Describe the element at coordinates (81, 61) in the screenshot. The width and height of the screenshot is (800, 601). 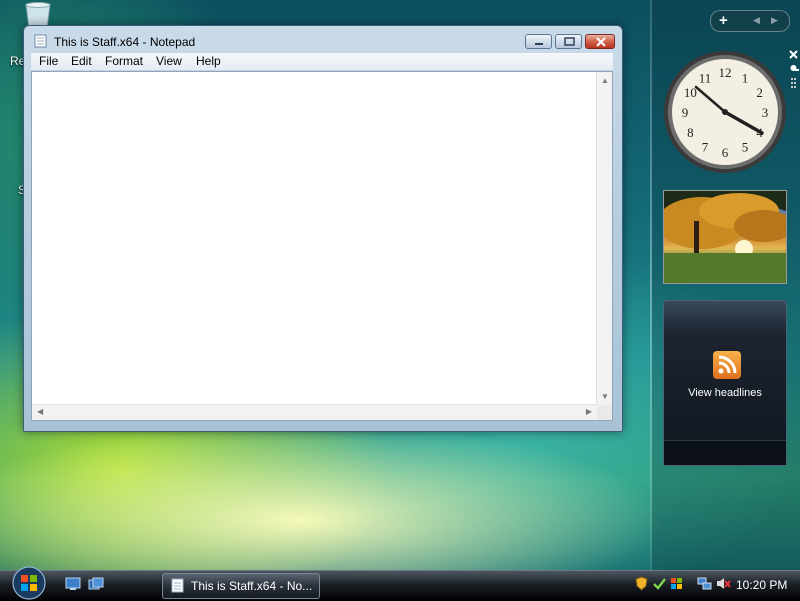
I see `menu-edit: Edit` at that location.